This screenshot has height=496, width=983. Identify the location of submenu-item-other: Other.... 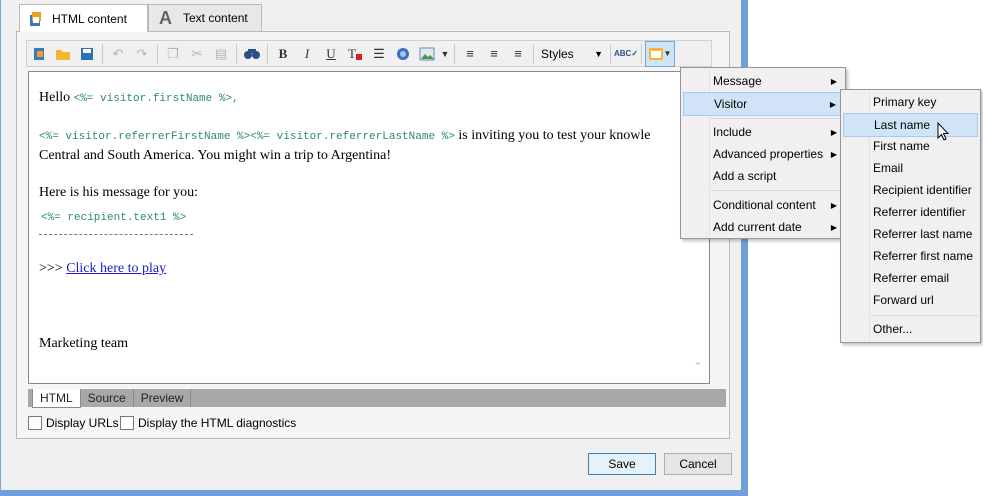
(910, 329).